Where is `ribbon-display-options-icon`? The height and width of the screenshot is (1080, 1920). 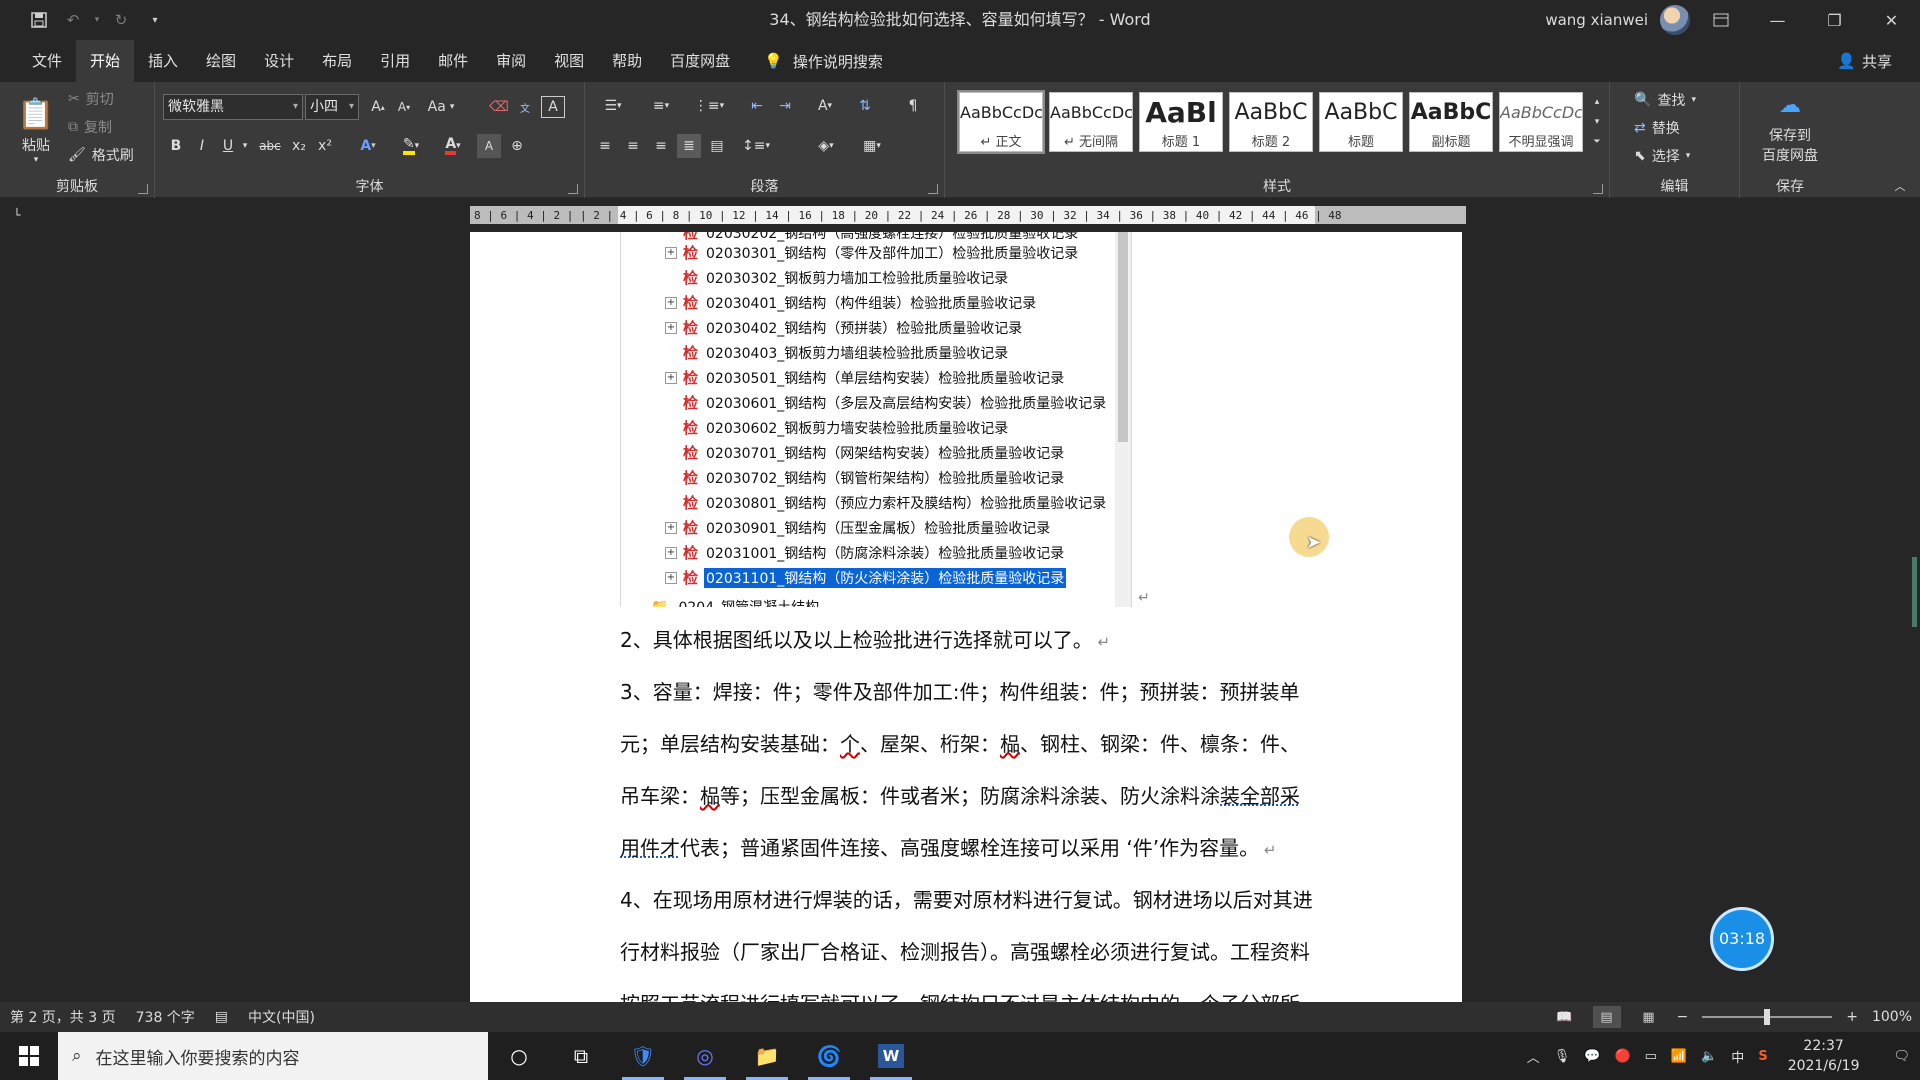 ribbon-display-options-icon is located at coordinates (1720, 20).